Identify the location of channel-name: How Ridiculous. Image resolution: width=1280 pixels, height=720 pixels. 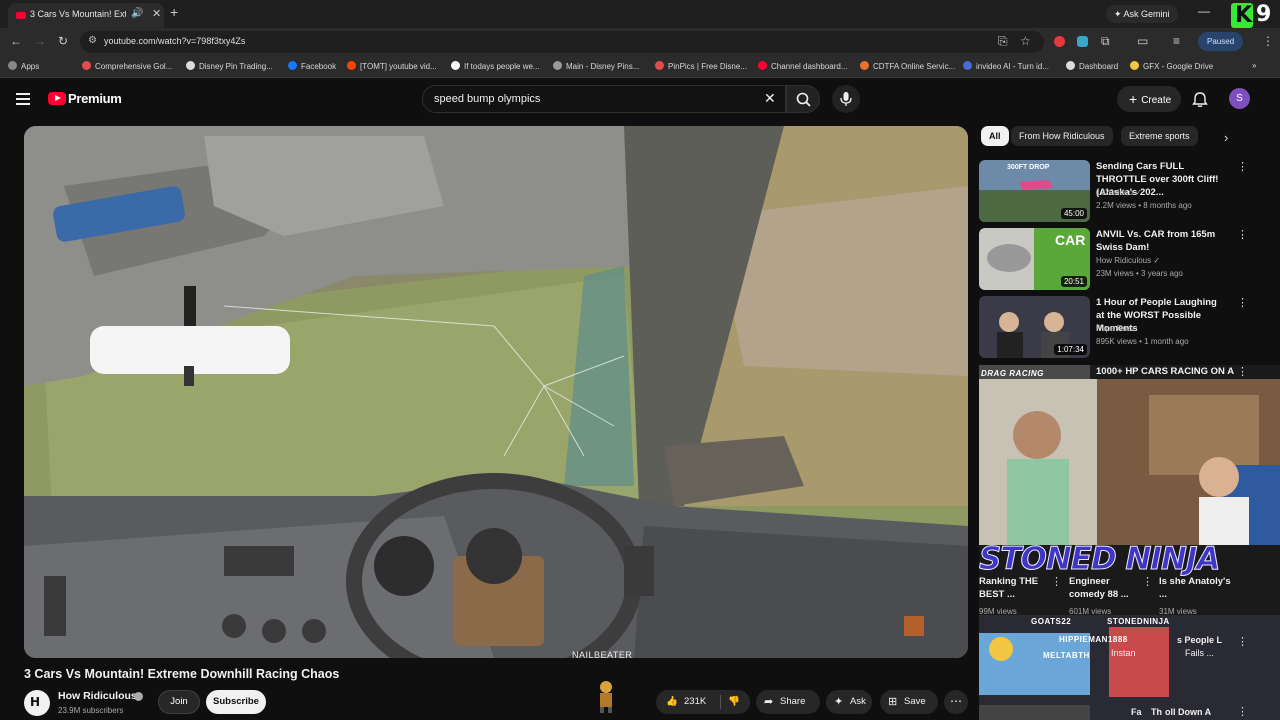
(97, 696).